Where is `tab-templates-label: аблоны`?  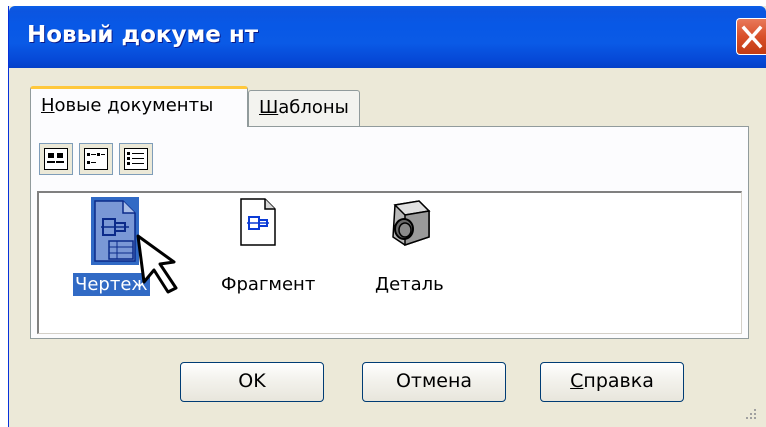 tab-templates-label: аблоны is located at coordinates (313, 107).